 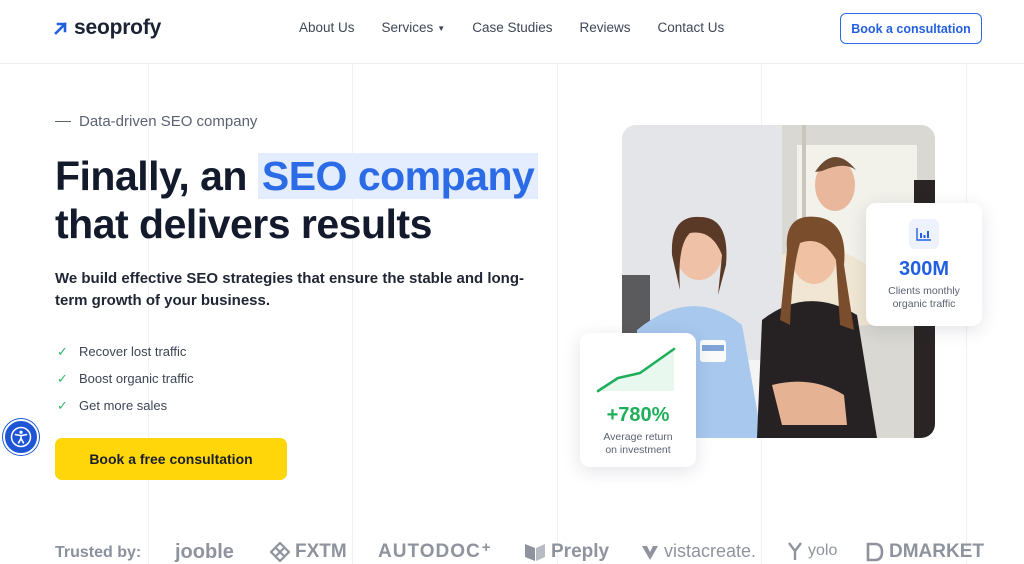 I want to click on nav-reviews: Reviews, so click(x=605, y=27).